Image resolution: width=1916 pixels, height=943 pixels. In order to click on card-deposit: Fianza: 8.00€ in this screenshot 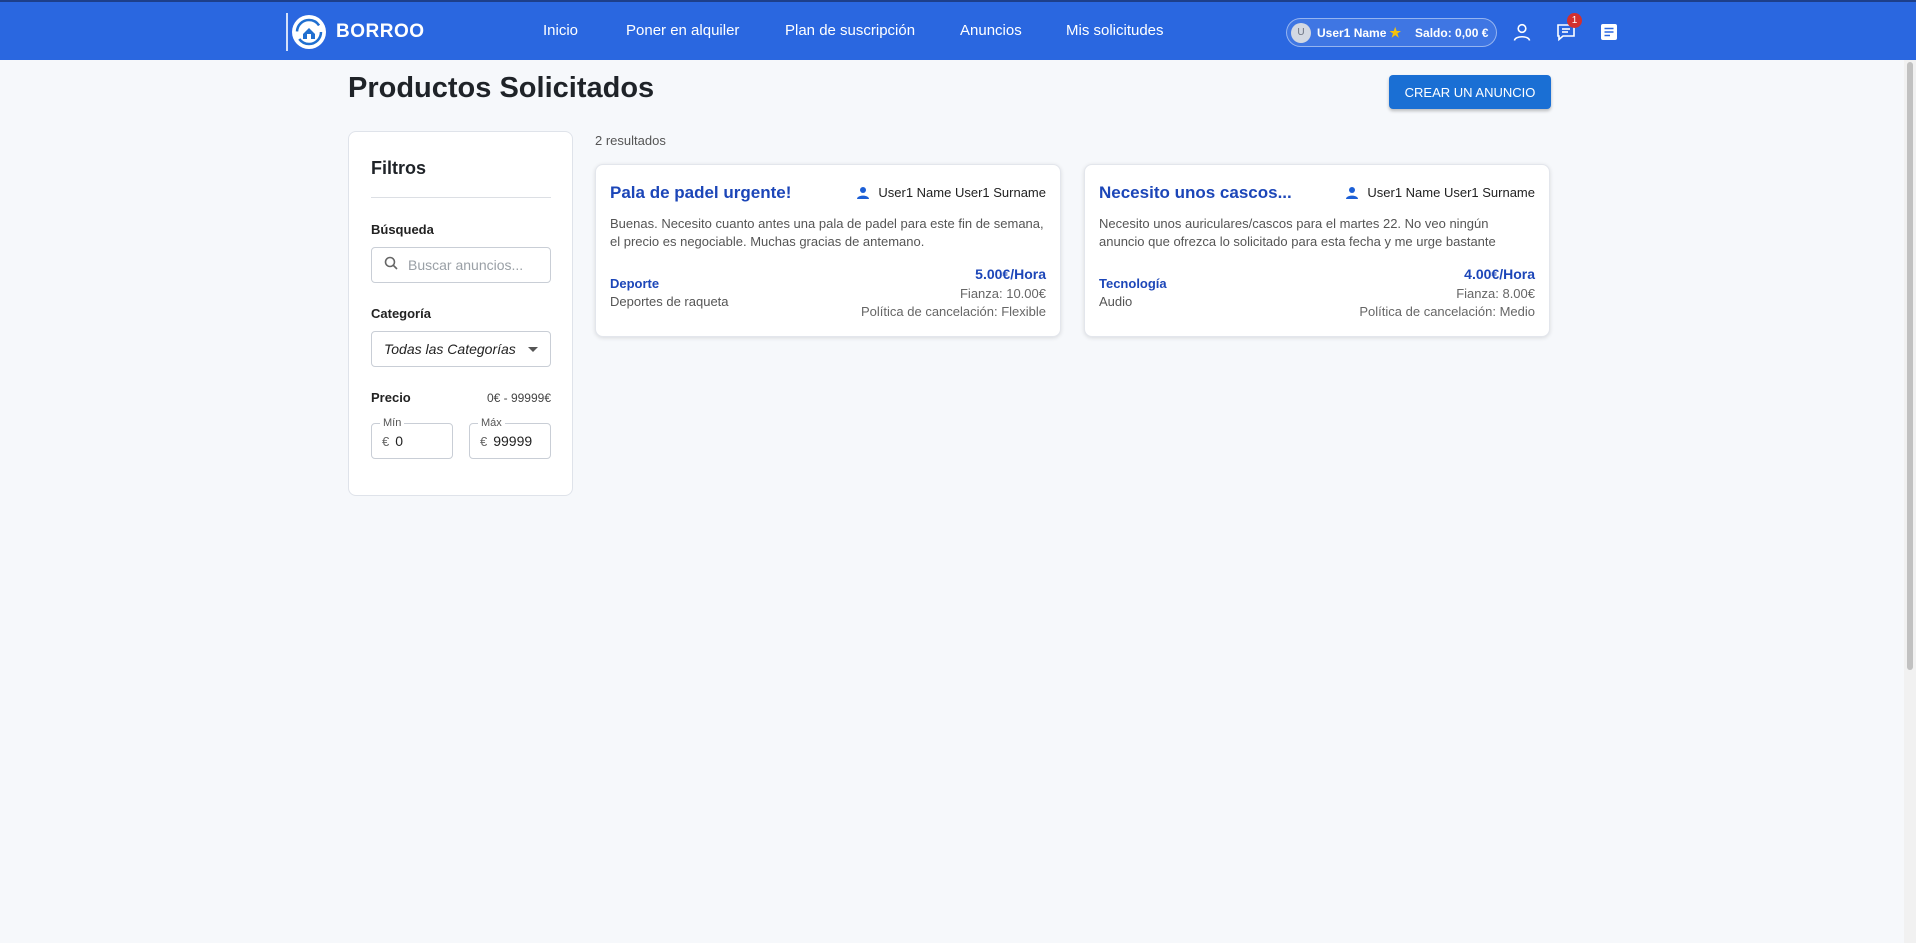, I will do `click(1495, 293)`.